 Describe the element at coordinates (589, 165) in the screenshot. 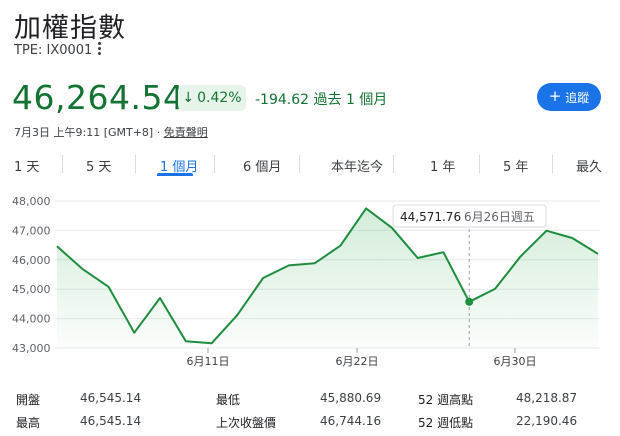

I see `tab-7: 最久` at that location.